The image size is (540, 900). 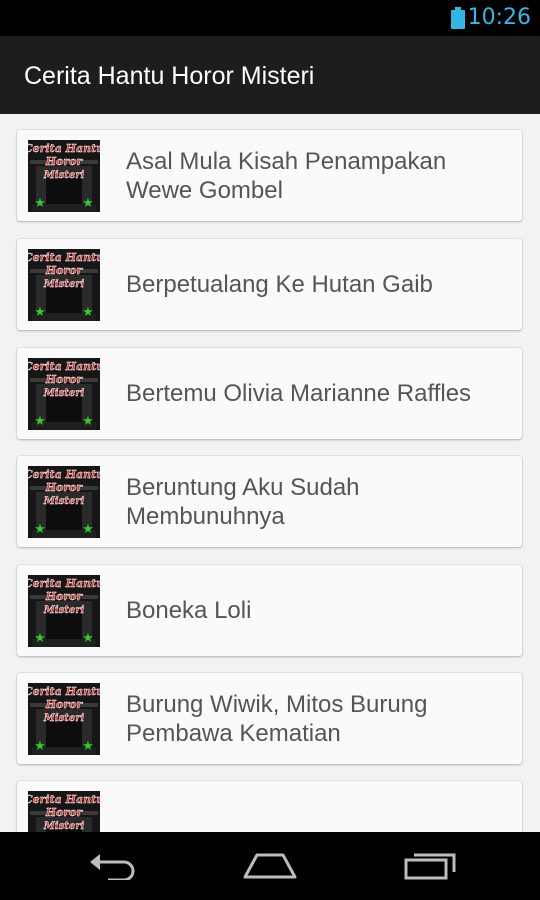 I want to click on back-button, so click(x=113, y=866).